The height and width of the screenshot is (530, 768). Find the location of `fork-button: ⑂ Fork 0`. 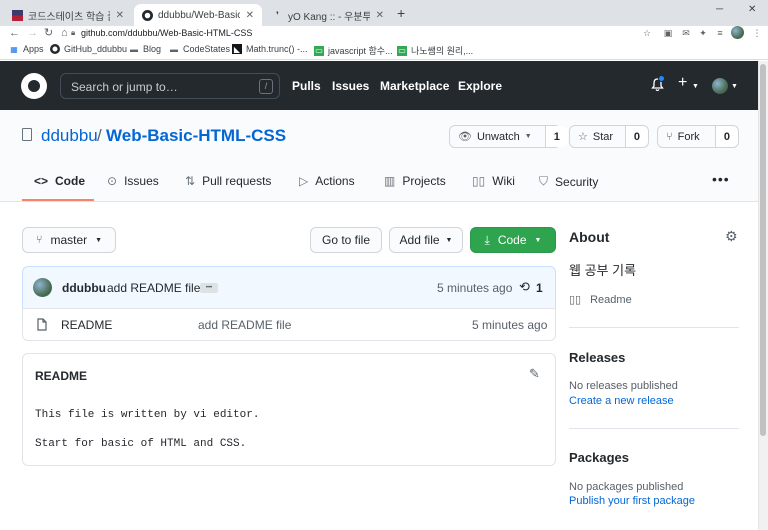

fork-button: ⑂ Fork 0 is located at coordinates (698, 136).